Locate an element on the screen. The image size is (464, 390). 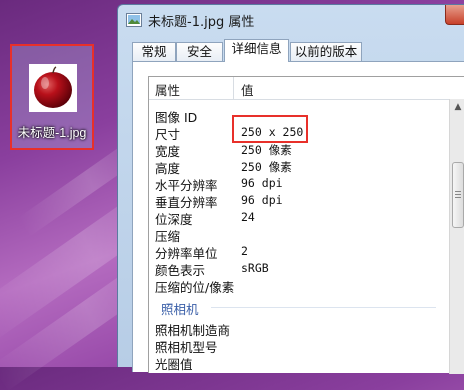
detail-row: 宽度 250 像素 is located at coordinates (297, 150).